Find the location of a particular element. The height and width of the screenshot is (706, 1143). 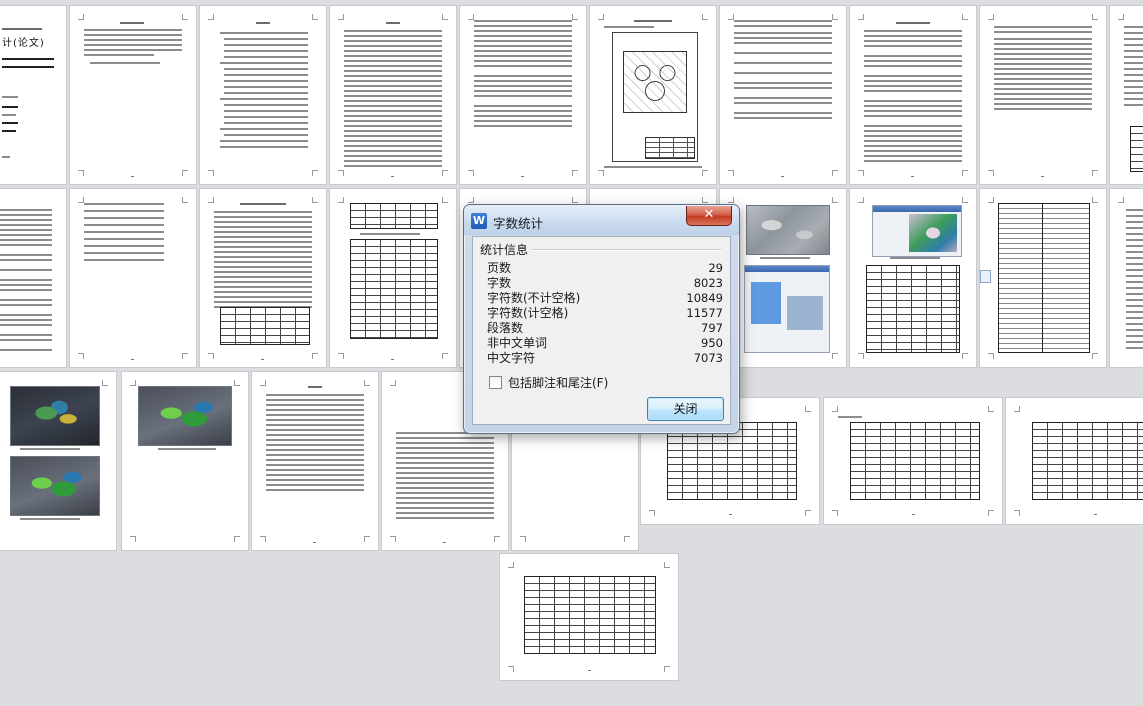

drawing-image is located at coordinates (655, 97).